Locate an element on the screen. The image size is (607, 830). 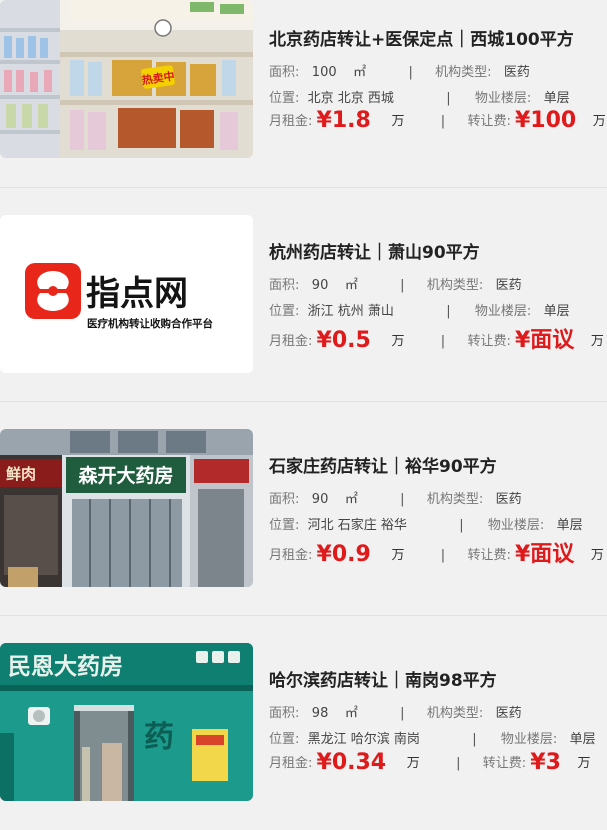
rent-price: ¥1.8 is located at coordinates (343, 120).